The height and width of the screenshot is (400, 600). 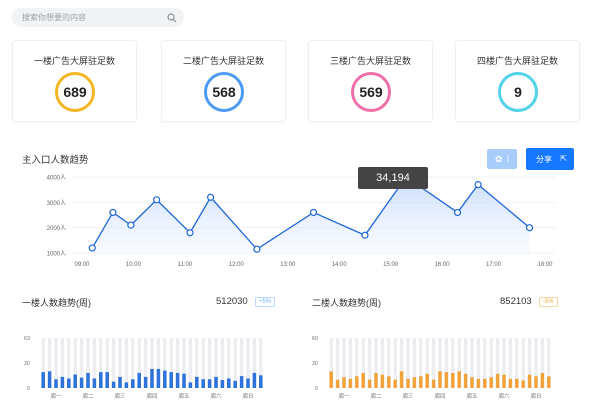 What do you see at coordinates (439, 396) in the screenshot?
I see `x-tick-label: 周四` at bounding box center [439, 396].